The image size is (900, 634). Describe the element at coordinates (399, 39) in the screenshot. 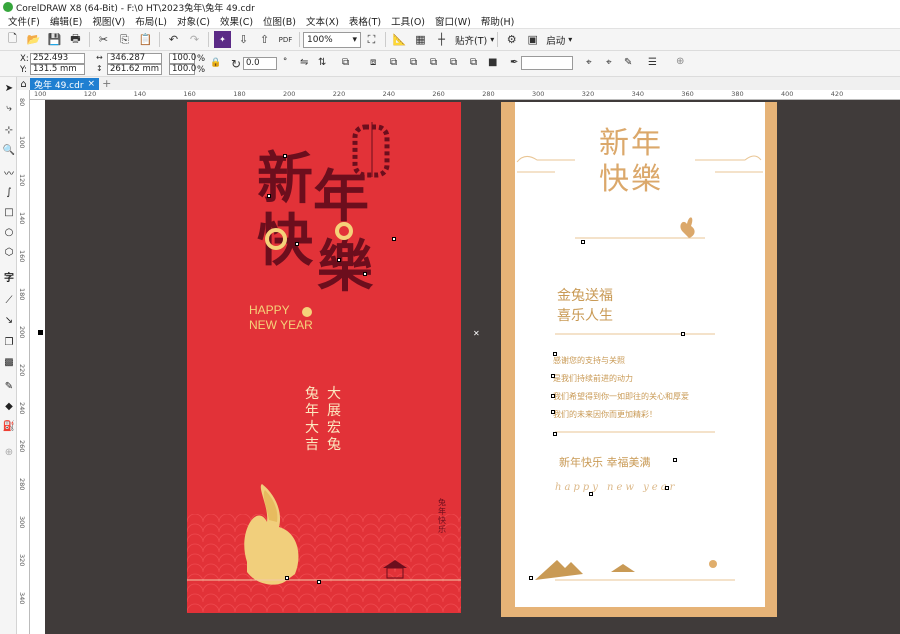

I see `show-rulers-icon: 📐` at that location.